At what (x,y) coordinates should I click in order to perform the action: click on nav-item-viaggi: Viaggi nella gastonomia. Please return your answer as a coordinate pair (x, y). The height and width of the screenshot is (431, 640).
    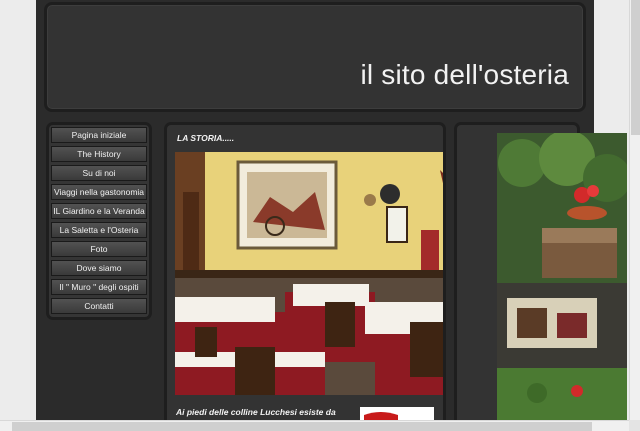
    Looking at the image, I should click on (99, 192).